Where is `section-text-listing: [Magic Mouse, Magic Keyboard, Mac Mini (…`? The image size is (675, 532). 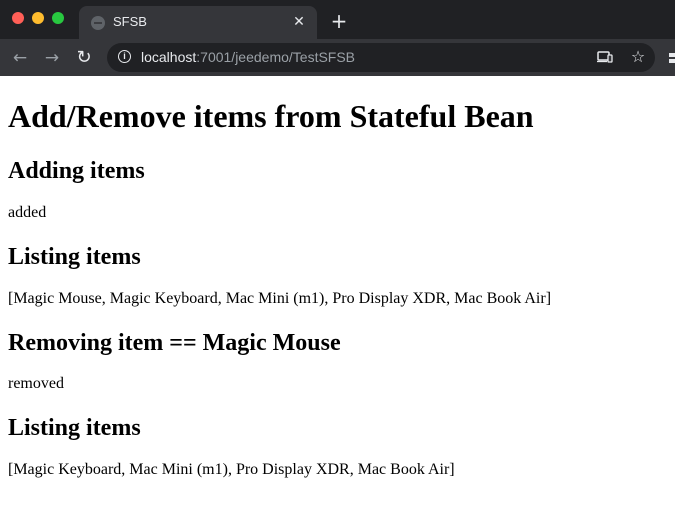
section-text-listing: [Magic Mouse, Magic Keyboard, Mac Mini (… is located at coordinates (280, 298).